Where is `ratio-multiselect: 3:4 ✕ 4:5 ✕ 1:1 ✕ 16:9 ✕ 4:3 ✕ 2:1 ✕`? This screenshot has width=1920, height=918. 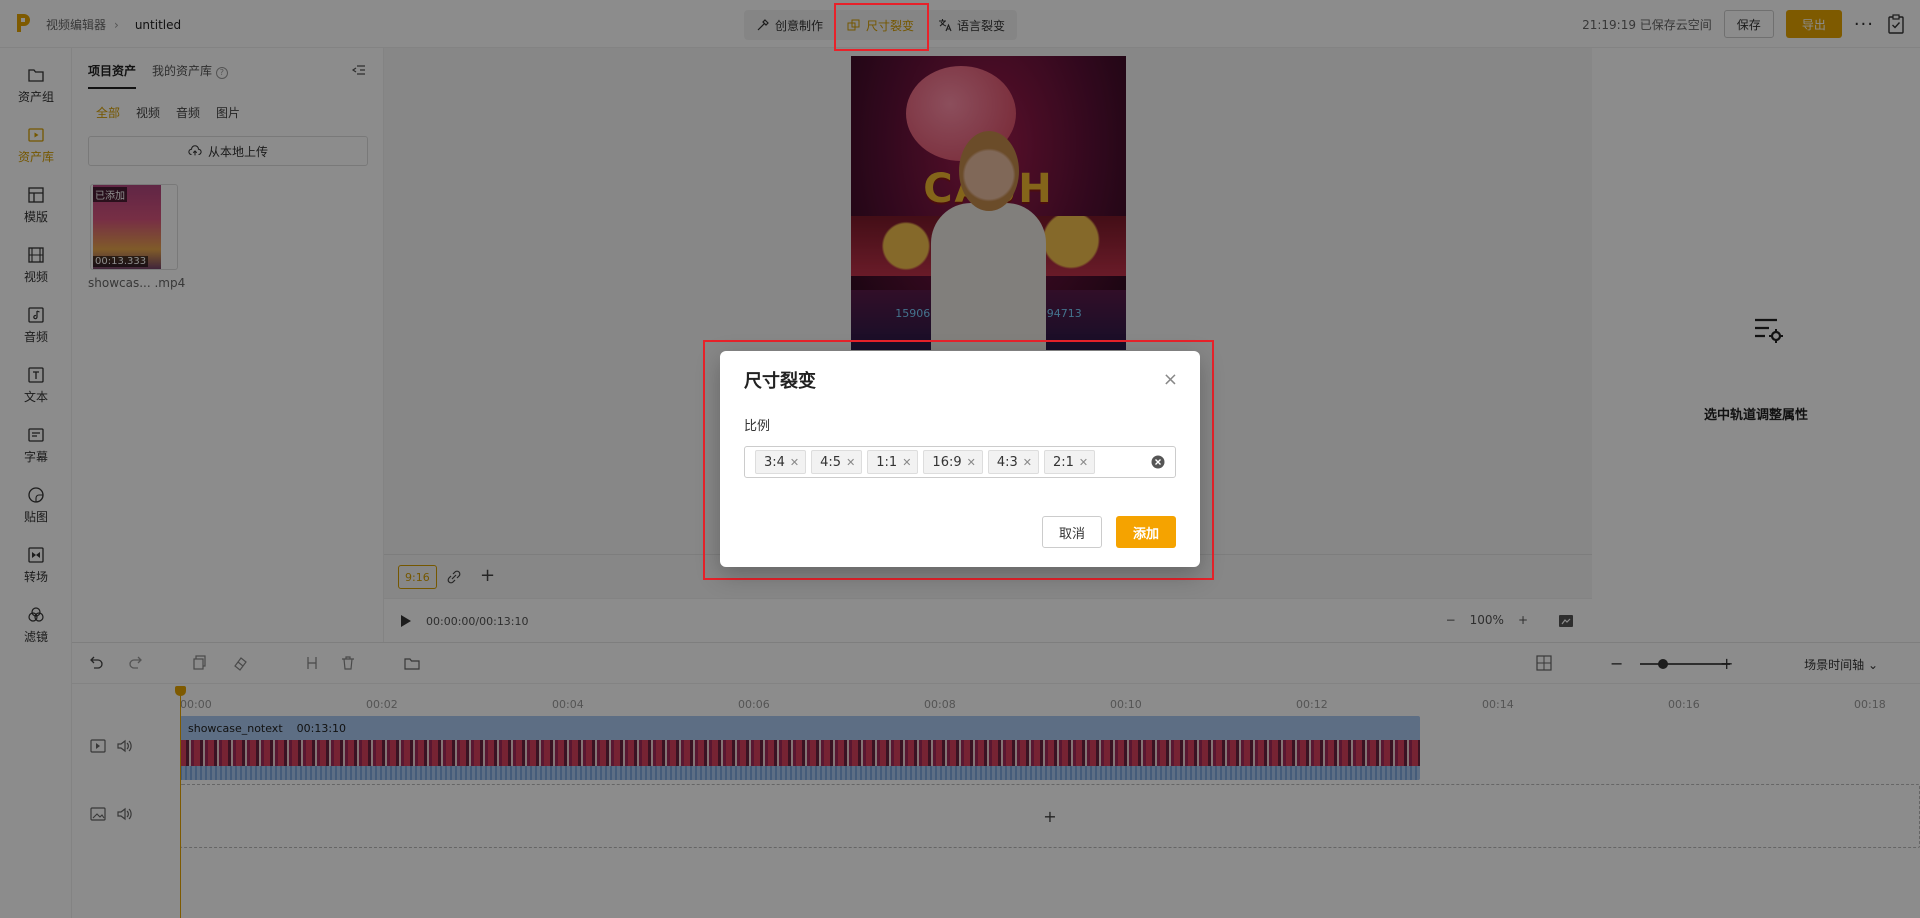 ratio-multiselect: 3:4 ✕ 4:5 ✕ 1:1 ✕ 16:9 ✕ 4:3 ✕ 2:1 ✕ is located at coordinates (960, 462).